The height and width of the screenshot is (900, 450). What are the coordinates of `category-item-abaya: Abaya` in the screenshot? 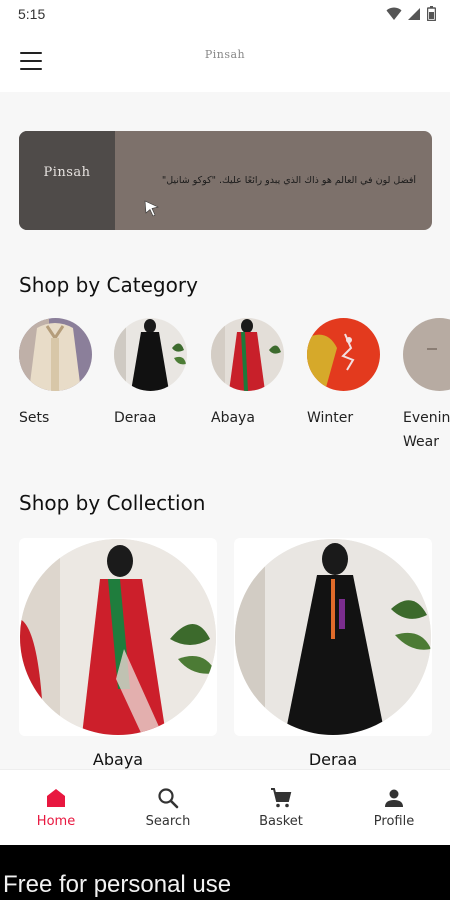 It's located at (251, 372).